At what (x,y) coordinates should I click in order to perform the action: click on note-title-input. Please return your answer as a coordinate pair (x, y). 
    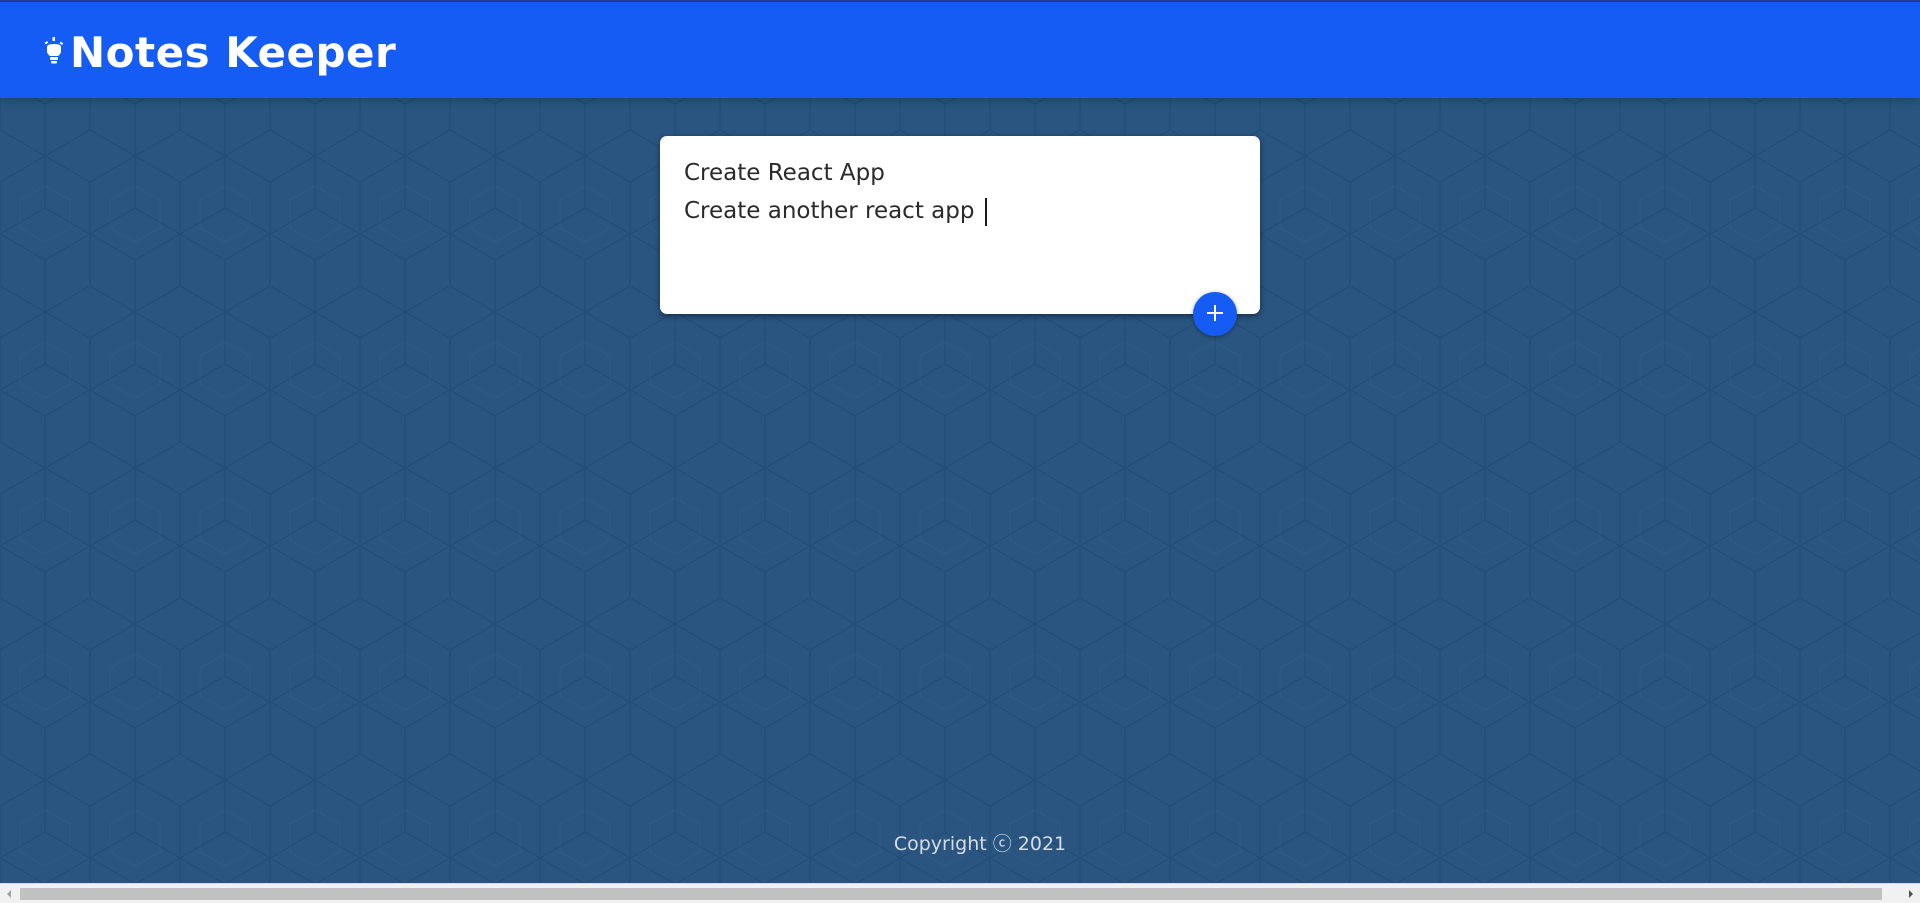
    Looking at the image, I should click on (959, 173).